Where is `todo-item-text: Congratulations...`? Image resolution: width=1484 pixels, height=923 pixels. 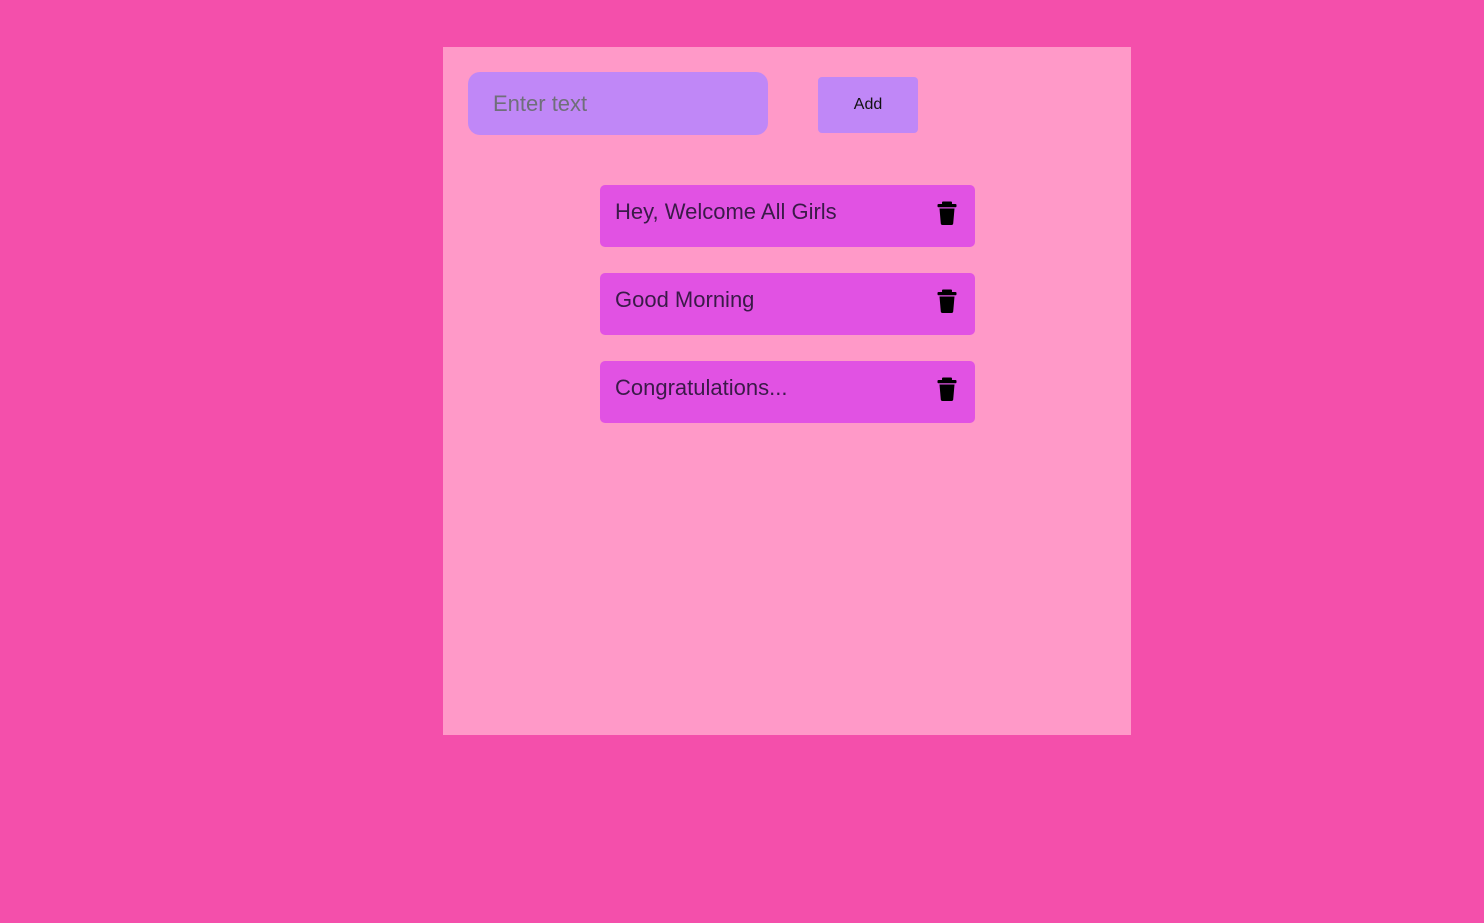
todo-item-text: Congratulations... is located at coordinates (701, 387).